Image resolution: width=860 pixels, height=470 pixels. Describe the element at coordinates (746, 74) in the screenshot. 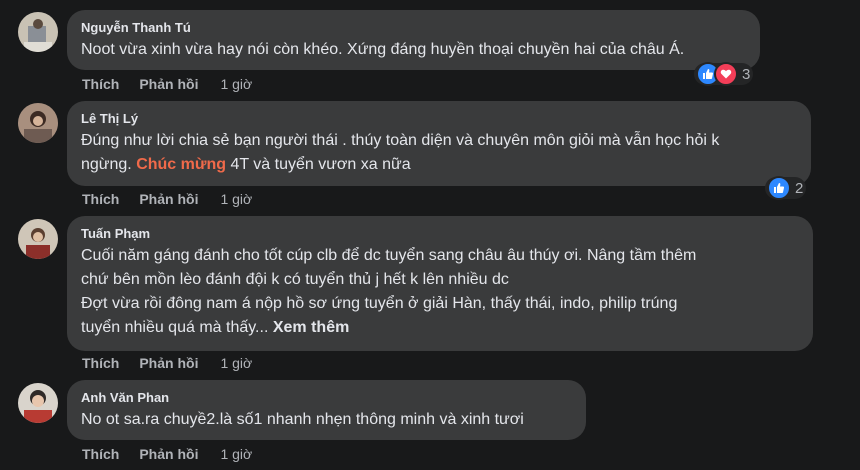

I see `reaction-count: 3` at that location.